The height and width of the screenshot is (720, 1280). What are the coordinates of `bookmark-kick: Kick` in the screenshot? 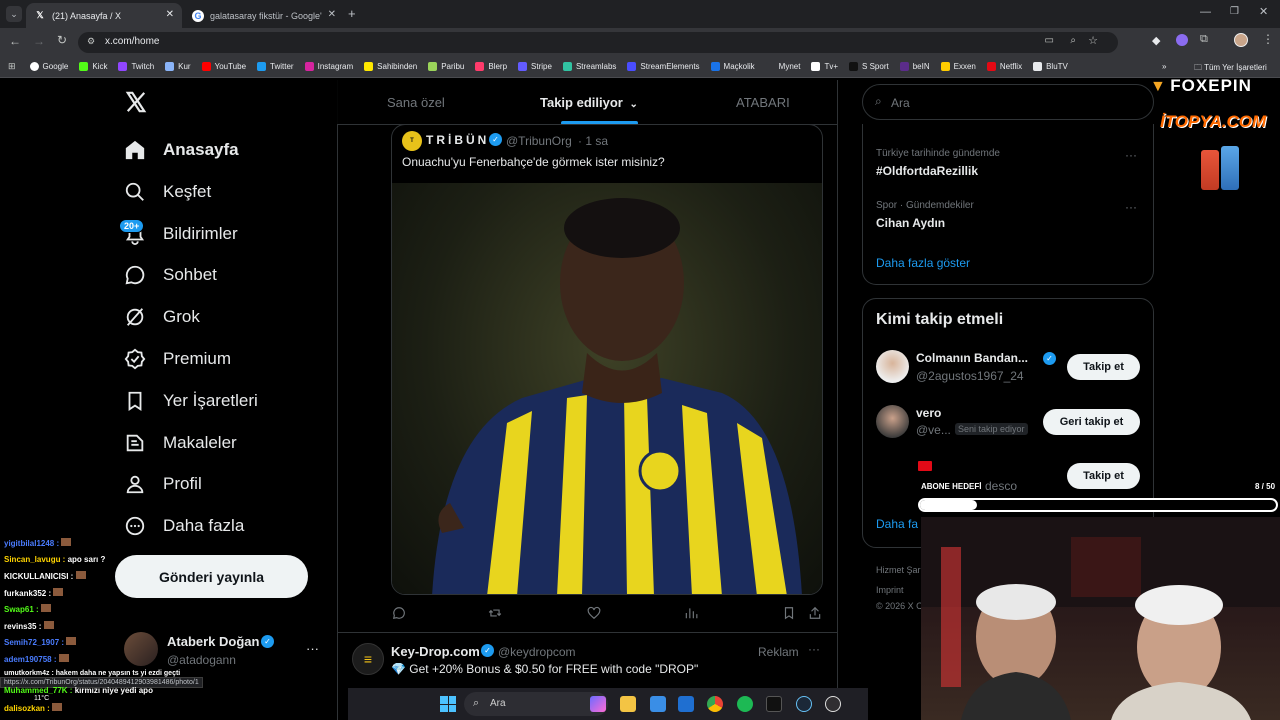 It's located at (93, 66).